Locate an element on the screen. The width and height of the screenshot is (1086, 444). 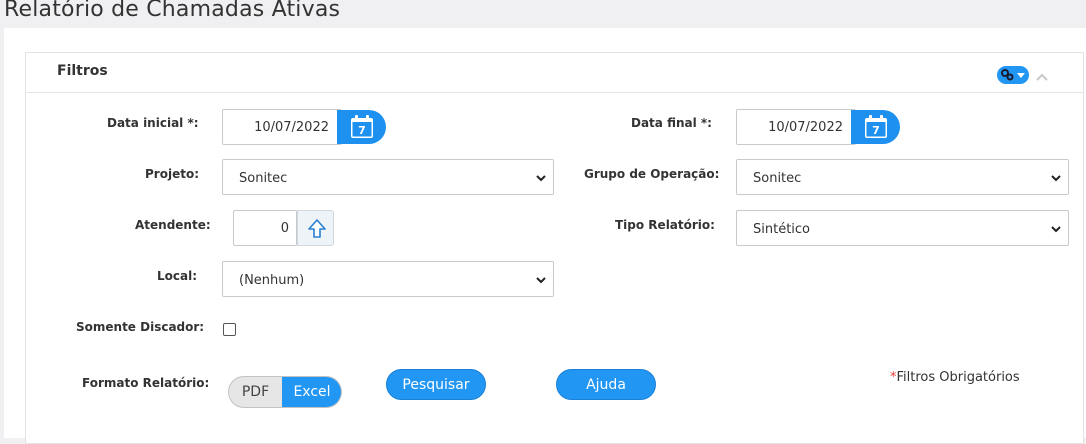
somente-discador-label: Somente Discador: is located at coordinates (140, 327).